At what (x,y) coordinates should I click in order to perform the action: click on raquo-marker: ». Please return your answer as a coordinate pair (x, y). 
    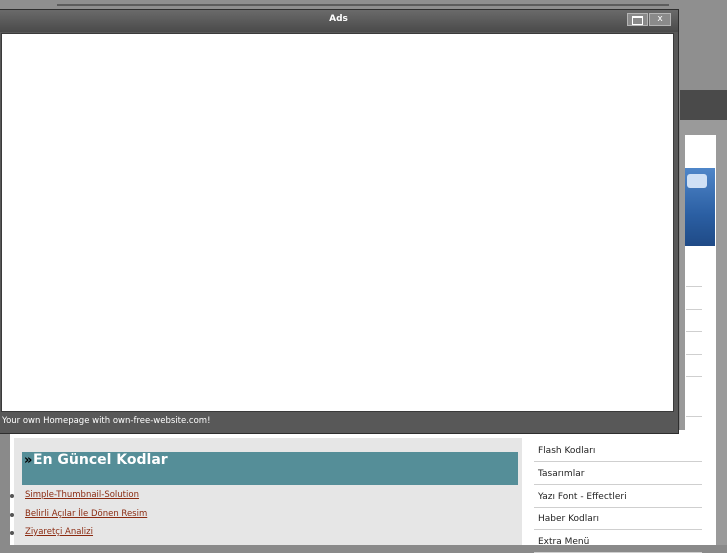
    Looking at the image, I should click on (28, 460).